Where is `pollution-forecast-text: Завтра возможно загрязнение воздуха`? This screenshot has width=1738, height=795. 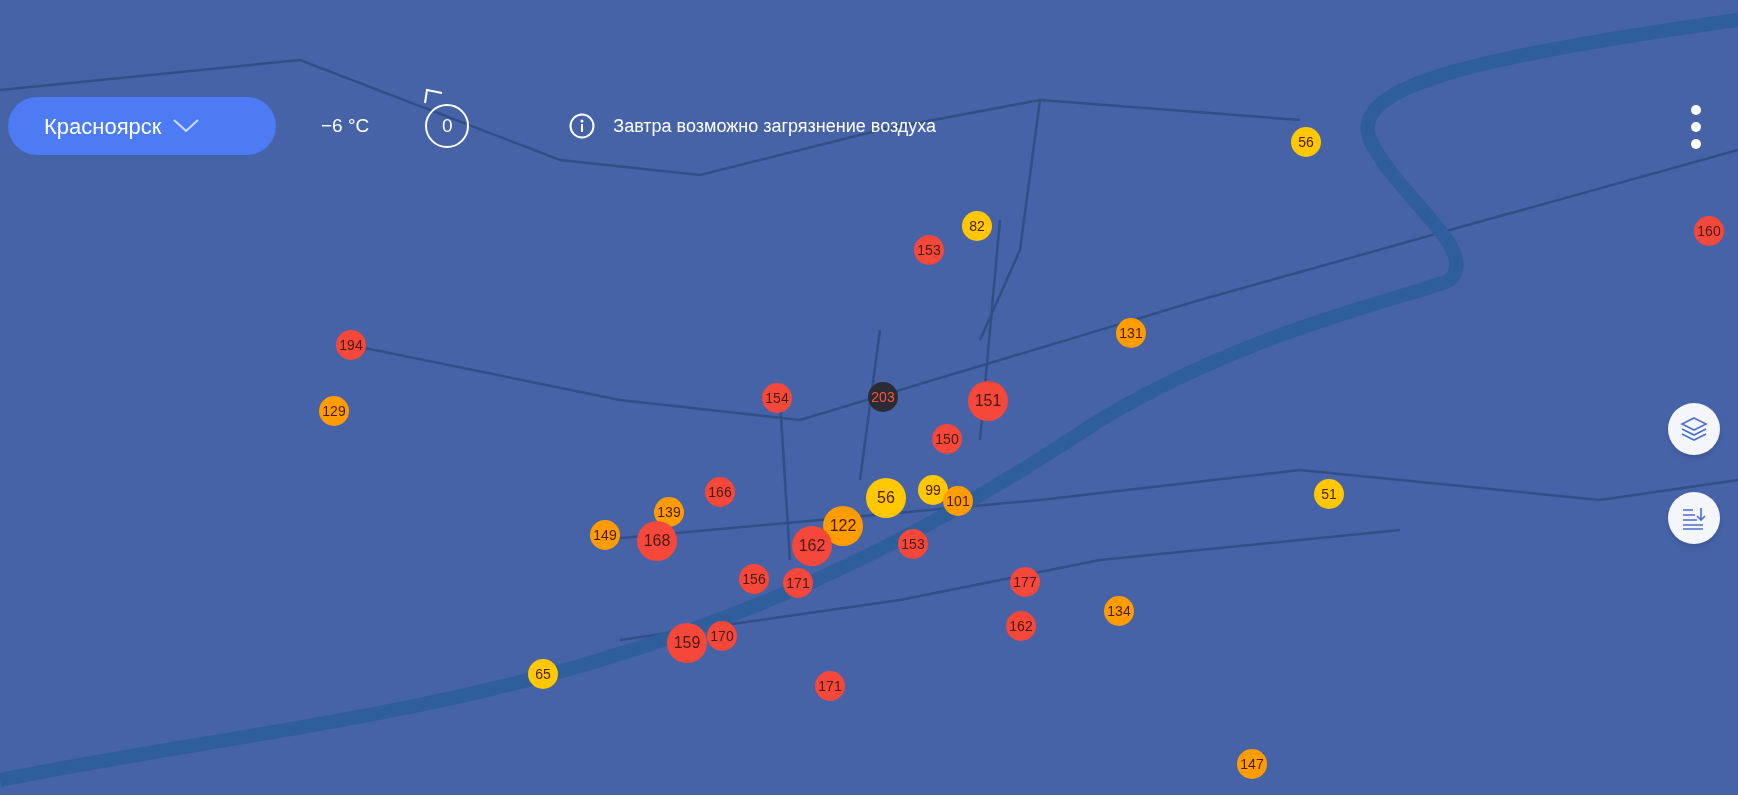 pollution-forecast-text: Завтра возможно загрязнение воздуха is located at coordinates (775, 126).